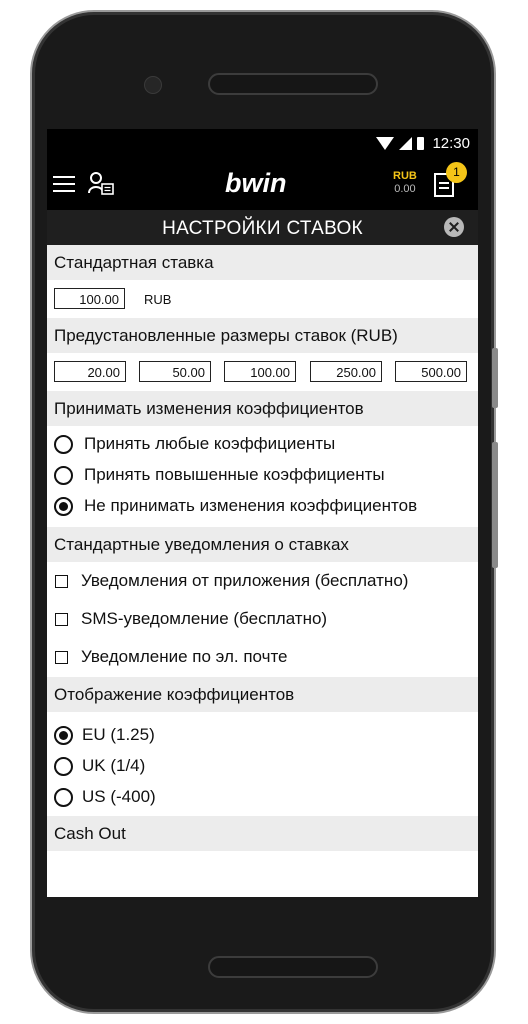 The height and width of the screenshot is (1024, 528). Describe the element at coordinates (101, 184) in the screenshot. I see `account-icon` at that location.